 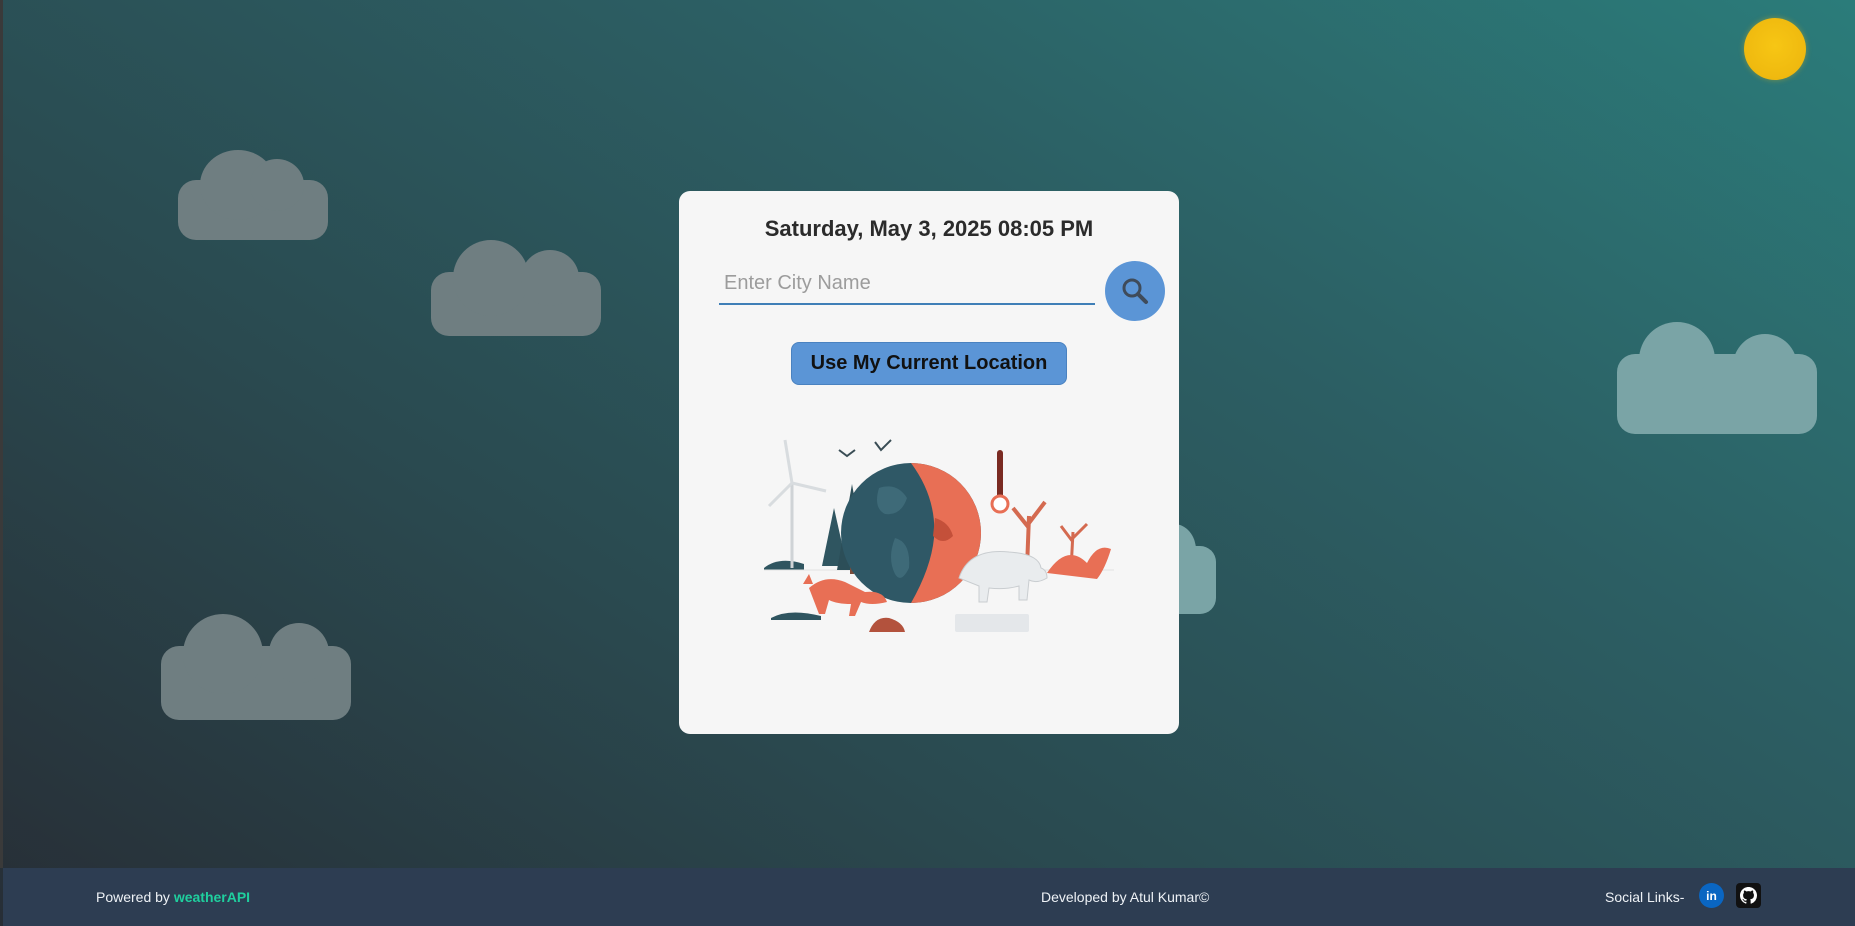 I want to click on developer-credit: Developed by Atul Kumar©, so click(x=1125, y=897).